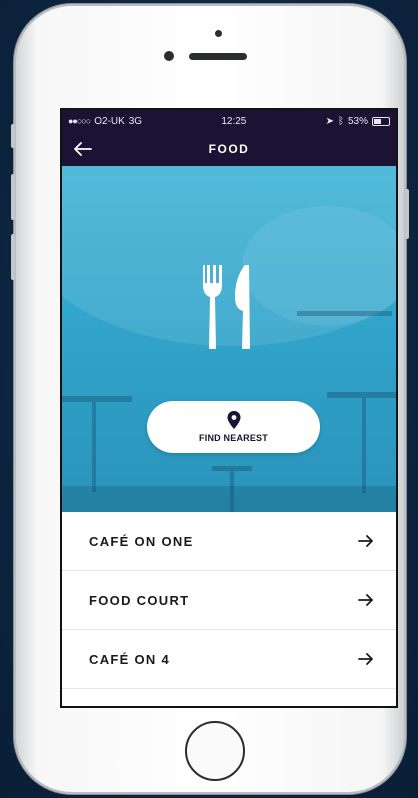  Describe the element at coordinates (135, 121) in the screenshot. I see `network-text: 3G` at that location.